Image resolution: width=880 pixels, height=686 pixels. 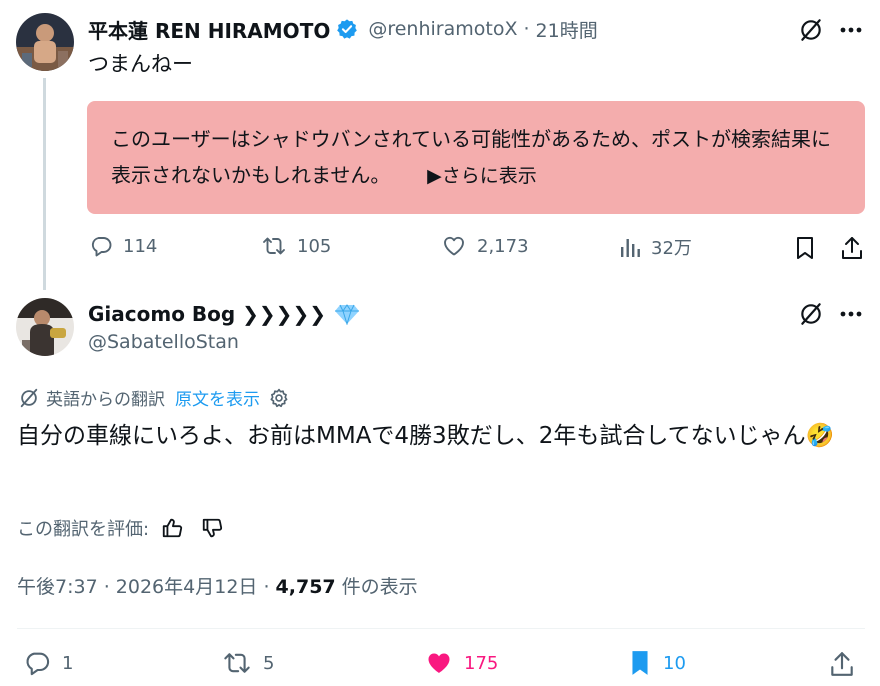 What do you see at coordinates (207, 314) in the screenshot?
I see `display-name: Giacomo Bog ❯❯❯❯❯` at bounding box center [207, 314].